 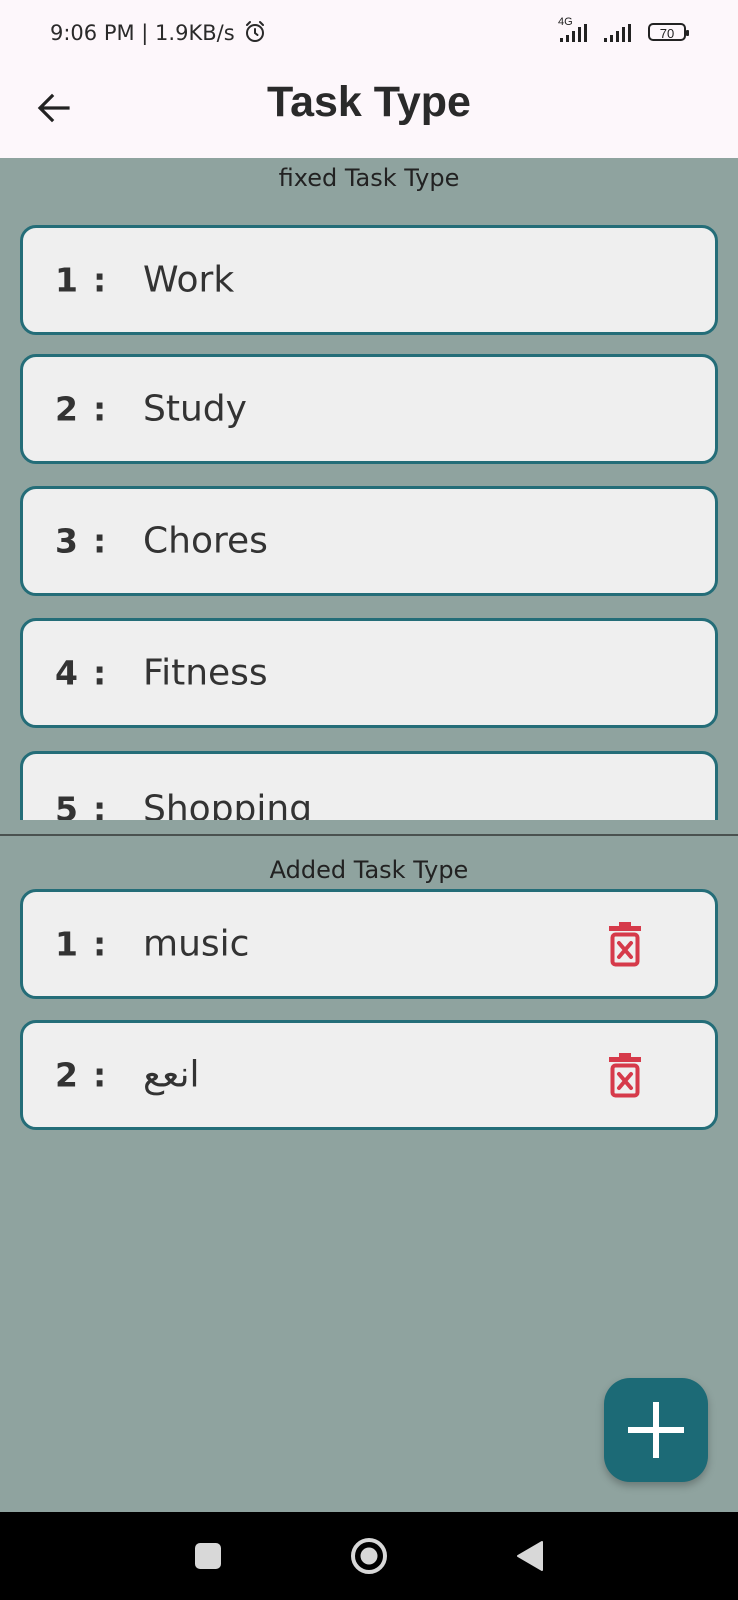 I want to click on add-task-type-button, so click(x=656, y=1430).